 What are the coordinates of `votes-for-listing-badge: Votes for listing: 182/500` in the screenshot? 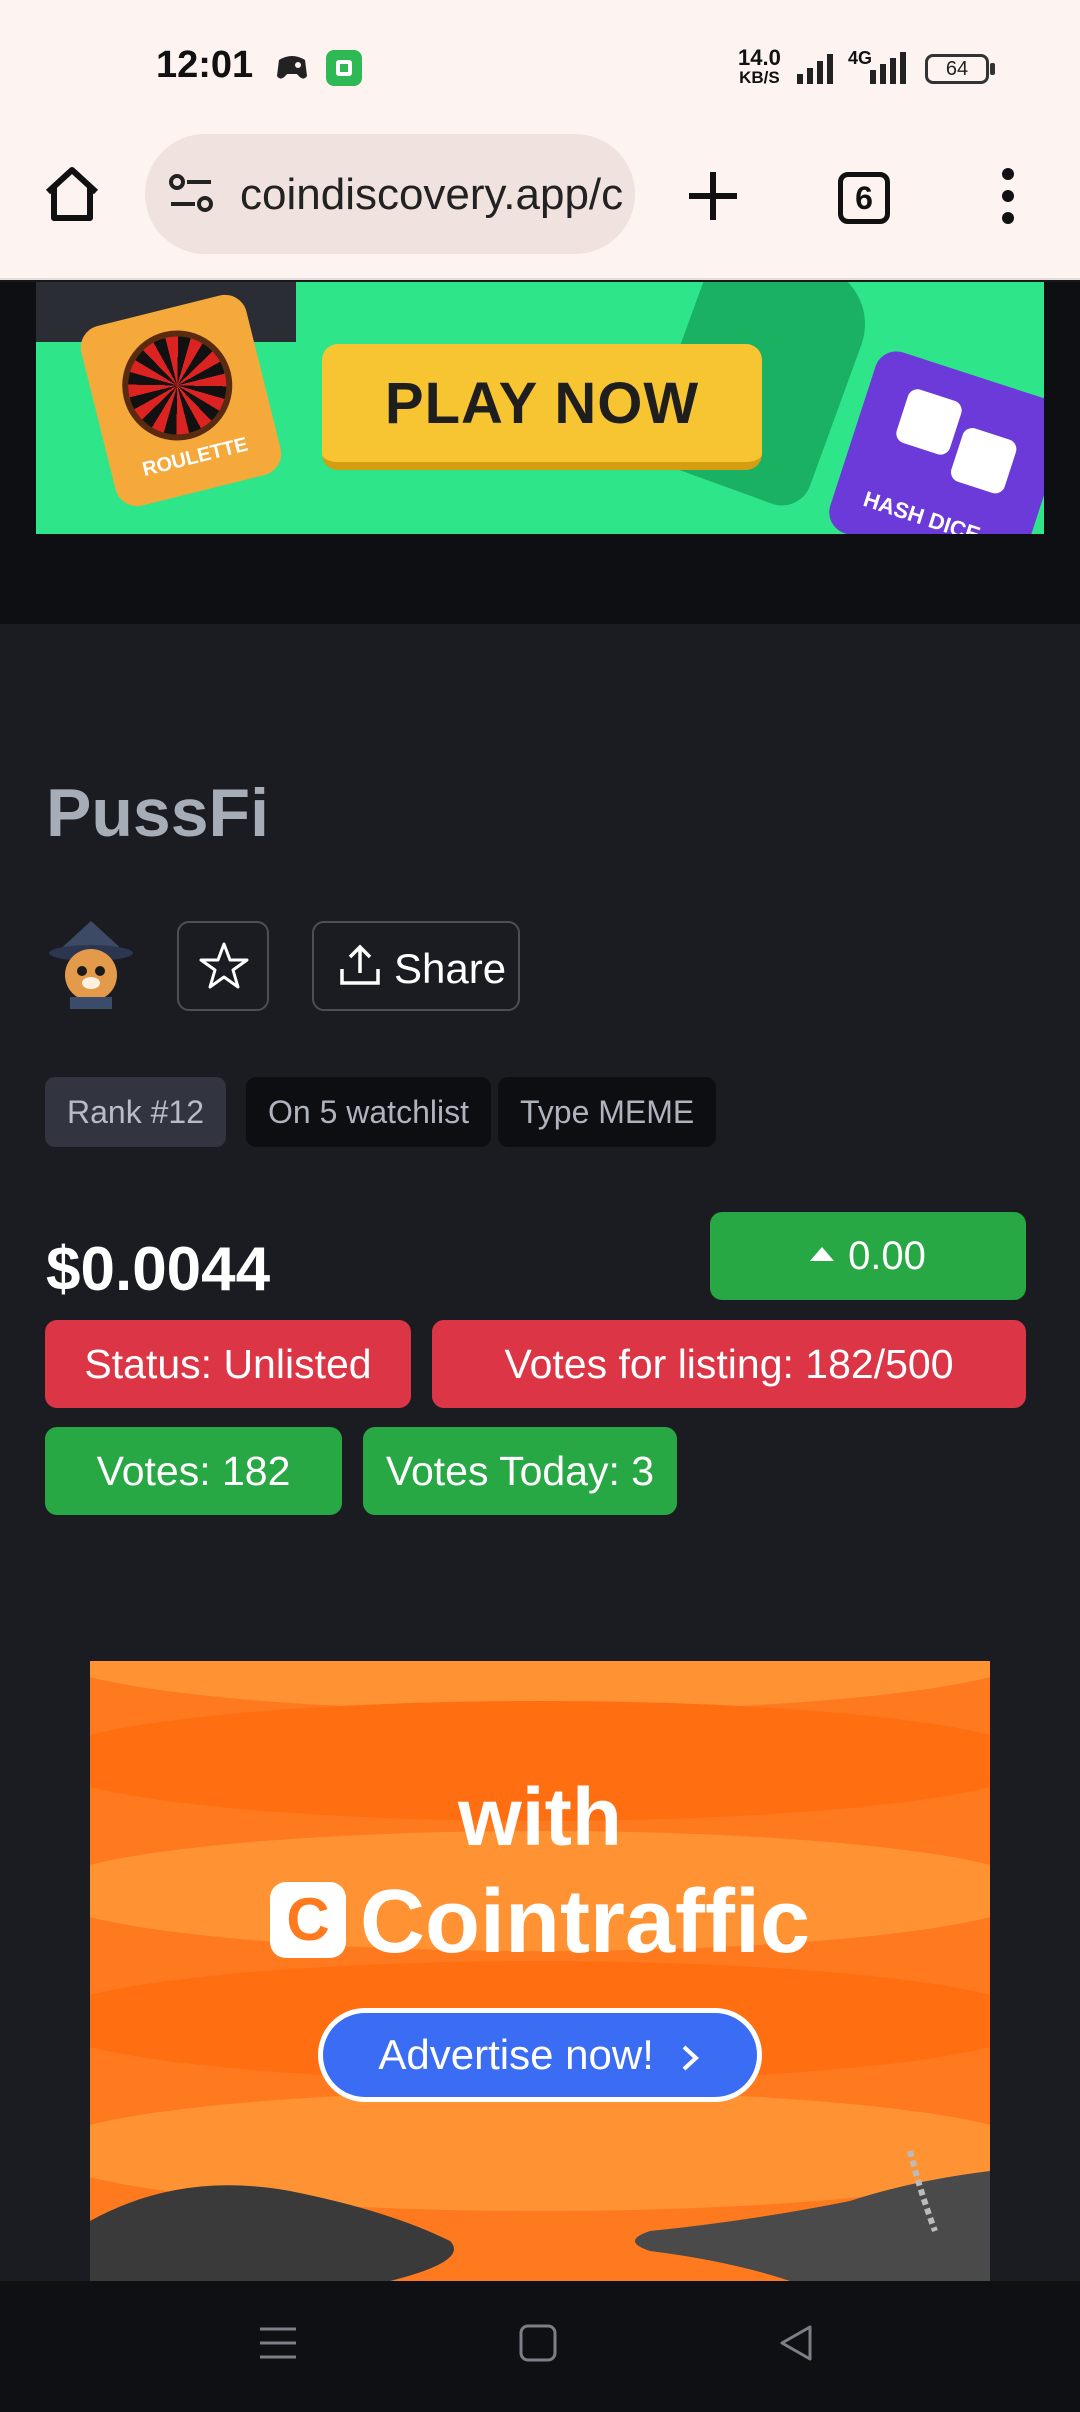 It's located at (729, 1364).